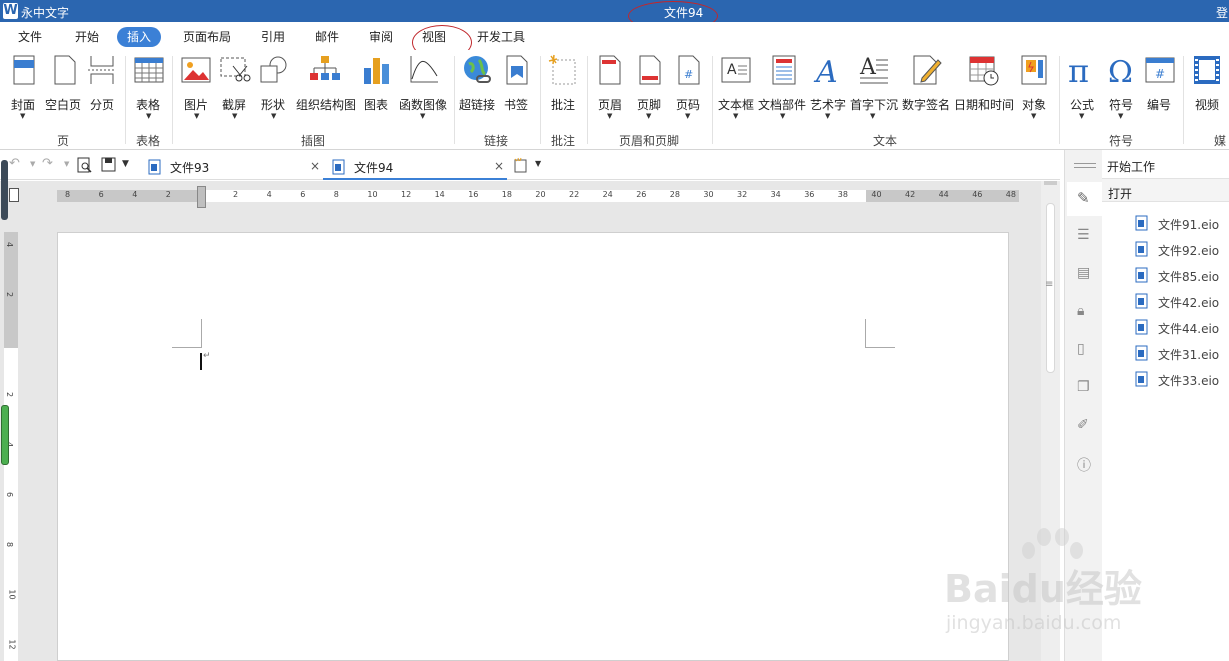 This screenshot has height=661, width=1229. Describe the element at coordinates (1159, 105) in the screenshot. I see `numbering-label: 编号` at that location.